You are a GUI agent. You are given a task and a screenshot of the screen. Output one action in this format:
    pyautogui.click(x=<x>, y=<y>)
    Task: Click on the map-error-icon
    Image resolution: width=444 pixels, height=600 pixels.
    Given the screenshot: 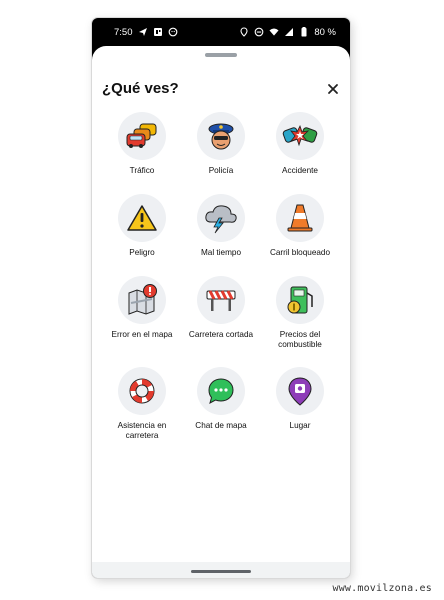 What is the action you would take?
    pyautogui.click(x=142, y=300)
    